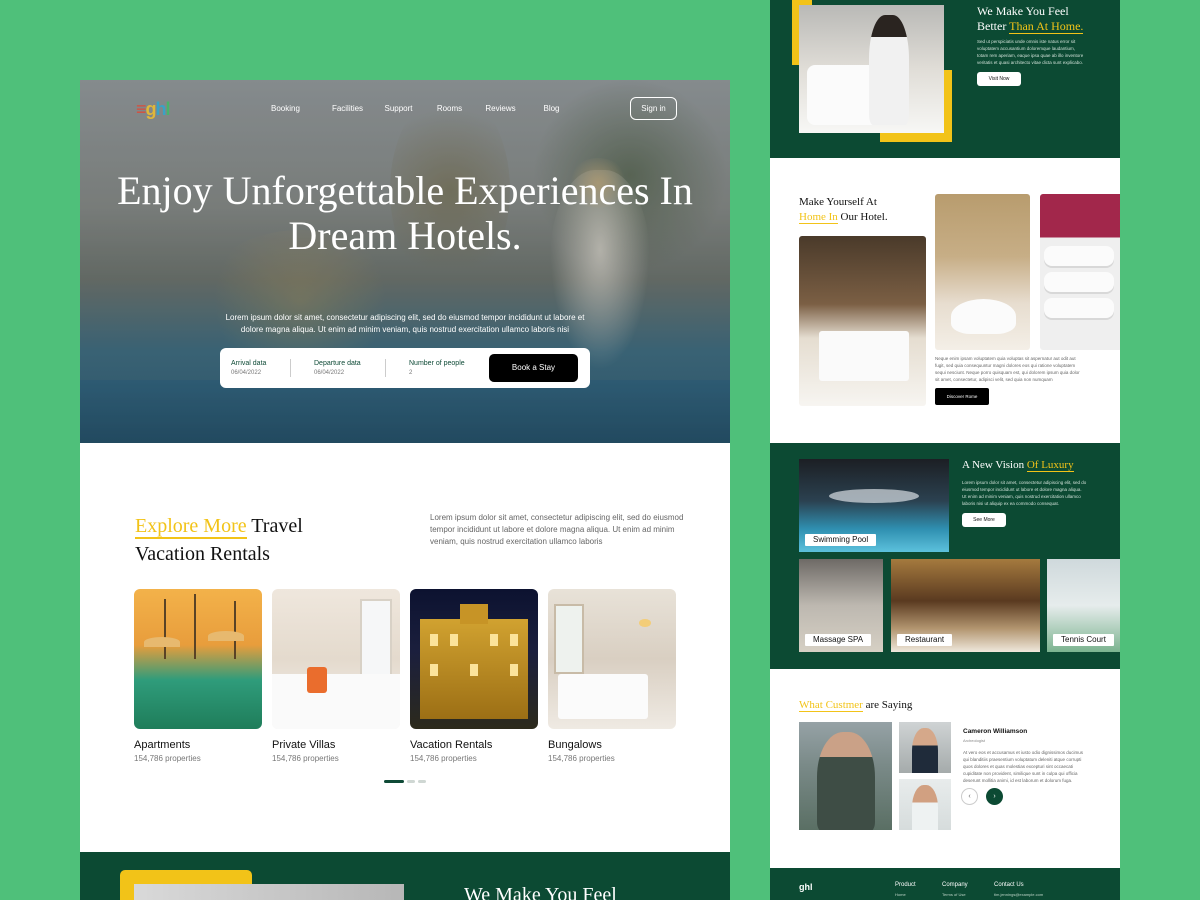 The height and width of the screenshot is (900, 1200). I want to click on nav-item-blog: Blog, so click(551, 108).